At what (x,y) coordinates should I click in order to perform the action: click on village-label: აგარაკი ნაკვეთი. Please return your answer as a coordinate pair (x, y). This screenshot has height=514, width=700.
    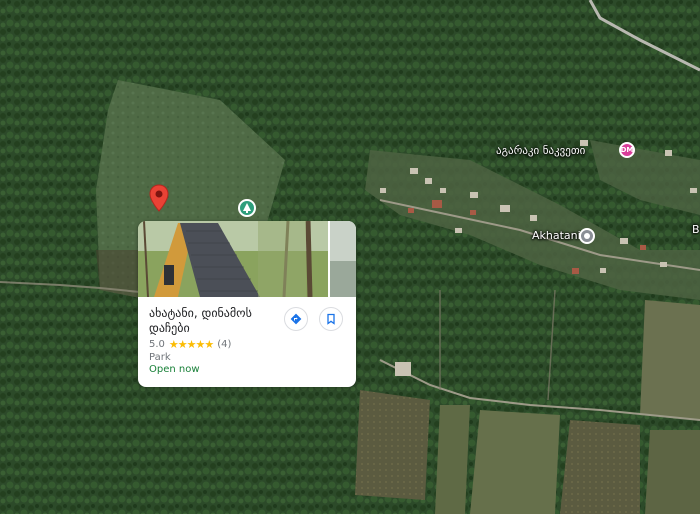
    Looking at the image, I should click on (540, 150).